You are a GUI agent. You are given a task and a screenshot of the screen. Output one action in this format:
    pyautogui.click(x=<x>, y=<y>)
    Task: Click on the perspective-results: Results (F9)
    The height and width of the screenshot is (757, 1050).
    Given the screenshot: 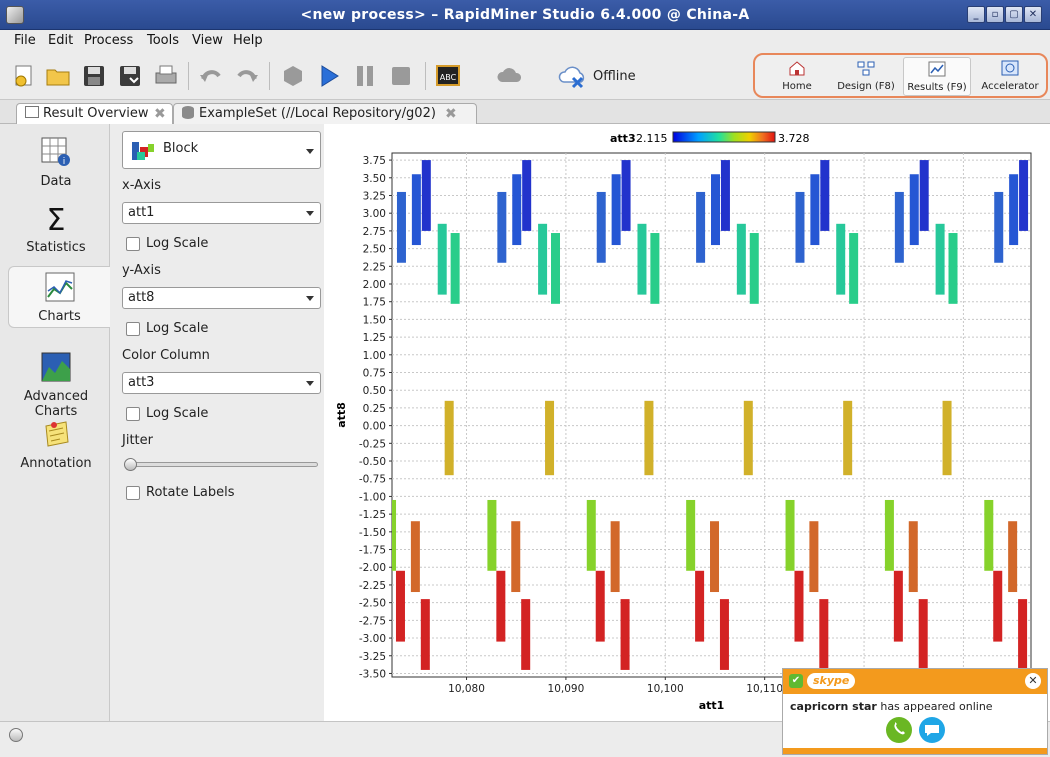 What is the action you would take?
    pyautogui.click(x=937, y=76)
    